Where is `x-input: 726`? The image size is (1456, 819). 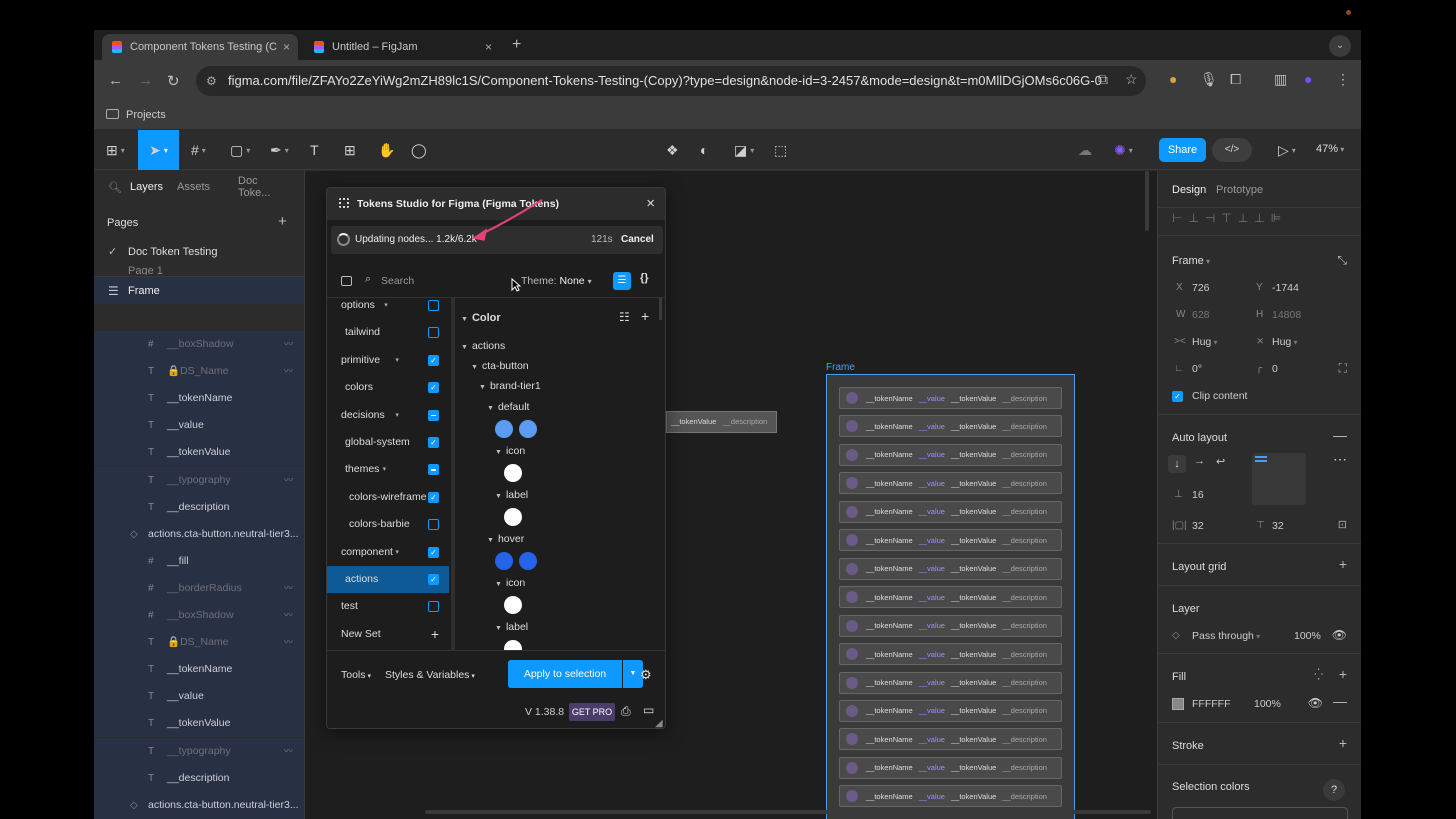 x-input: 726 is located at coordinates (1201, 288).